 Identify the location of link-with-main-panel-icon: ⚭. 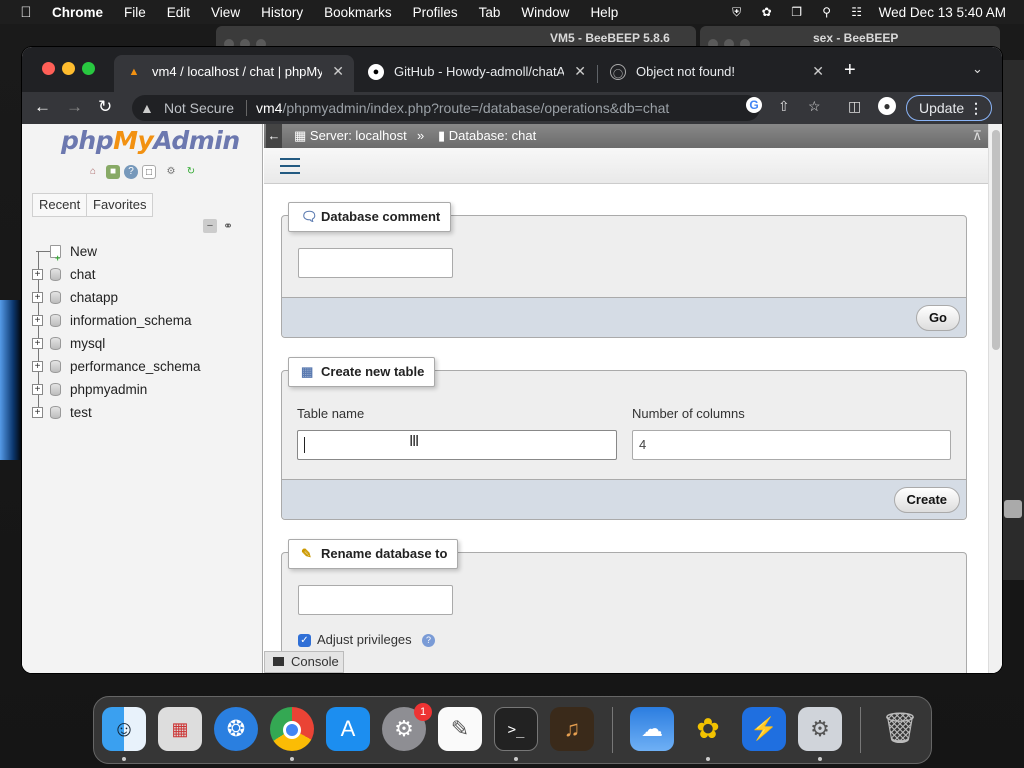
(228, 226).